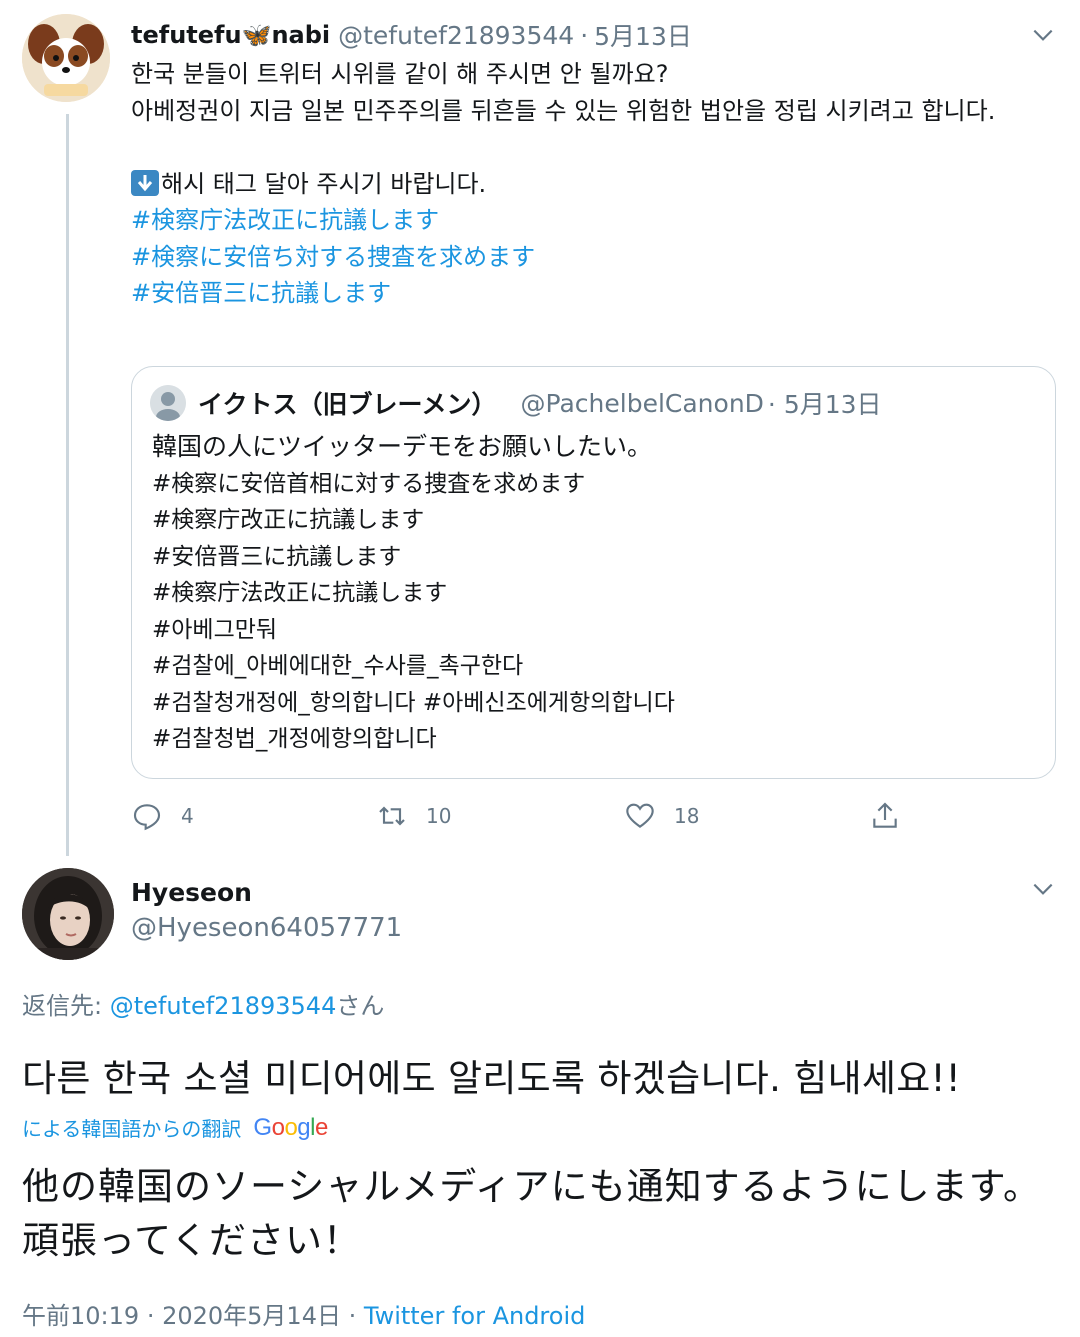 The height and width of the screenshot is (1337, 1080). I want to click on quoted-text-line: #검찰에_아베에대한_수사를_촉구한다, so click(338, 666).